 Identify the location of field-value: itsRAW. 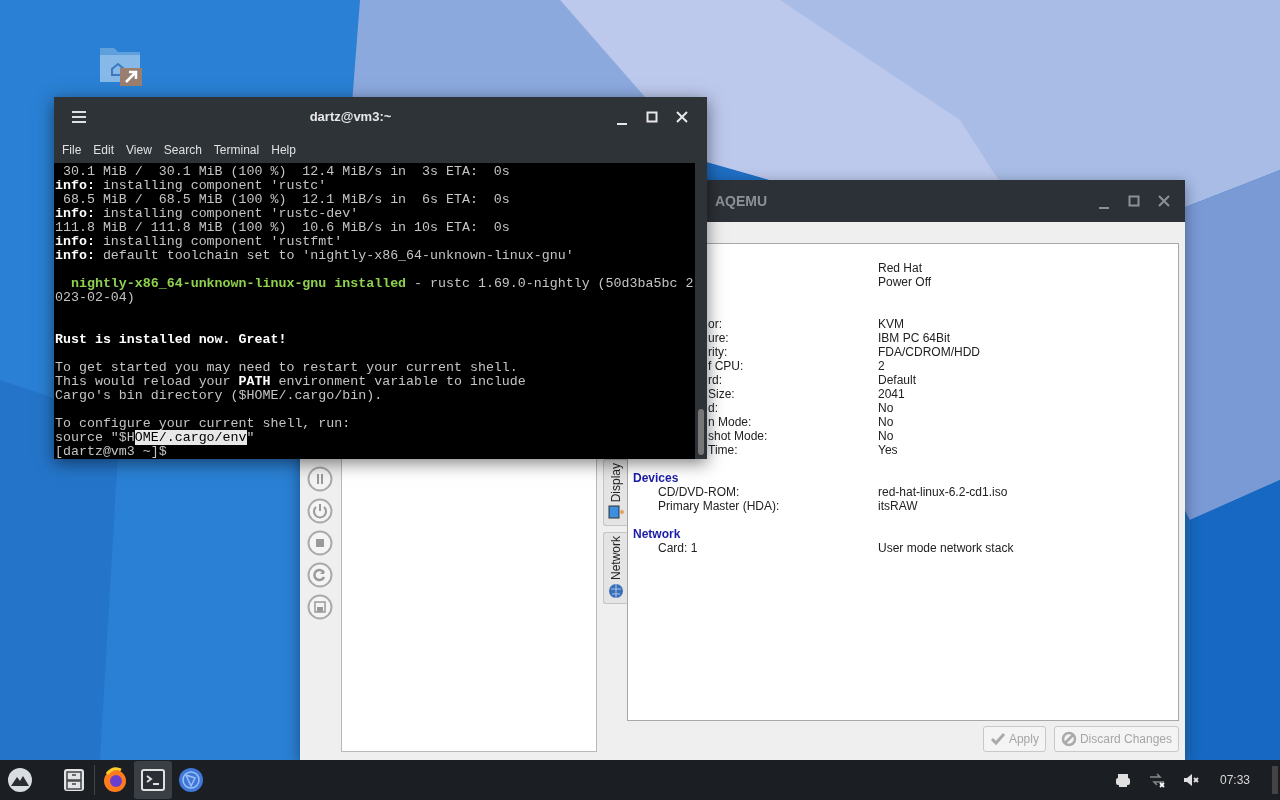
(898, 506).